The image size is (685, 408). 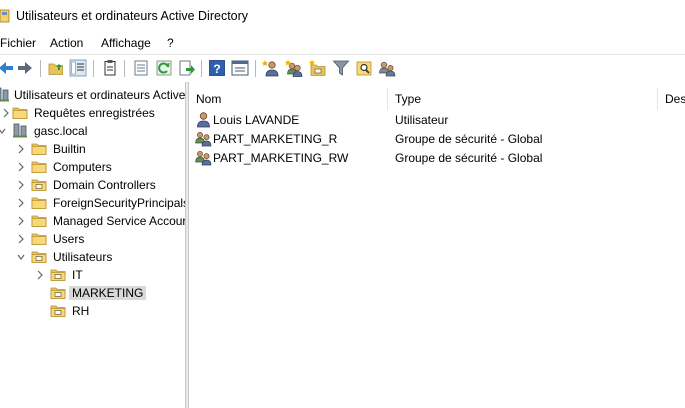 What do you see at coordinates (92, 311) in the screenshot?
I see `tree-item-rh: RH` at bounding box center [92, 311].